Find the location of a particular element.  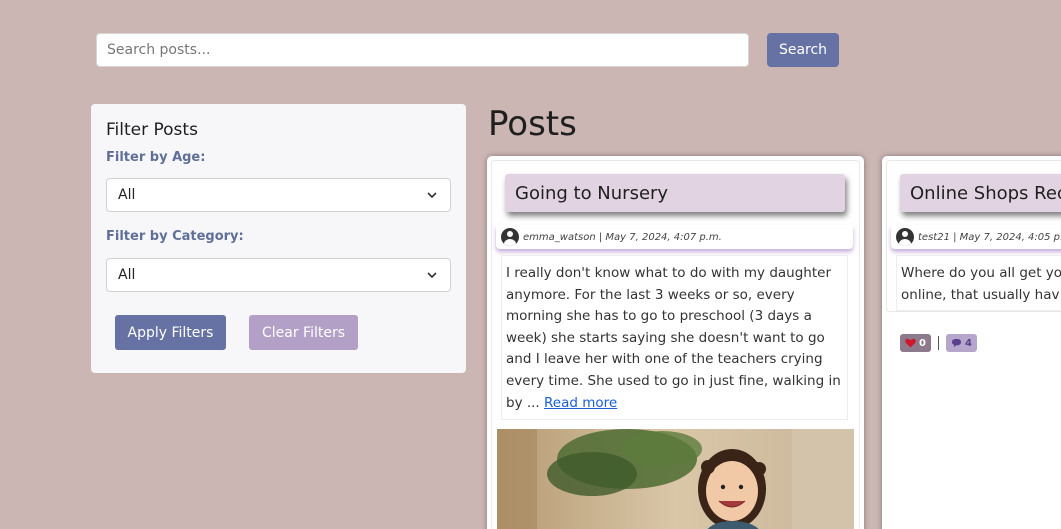

post-reactions: 0 4 is located at coordinates (938, 343).